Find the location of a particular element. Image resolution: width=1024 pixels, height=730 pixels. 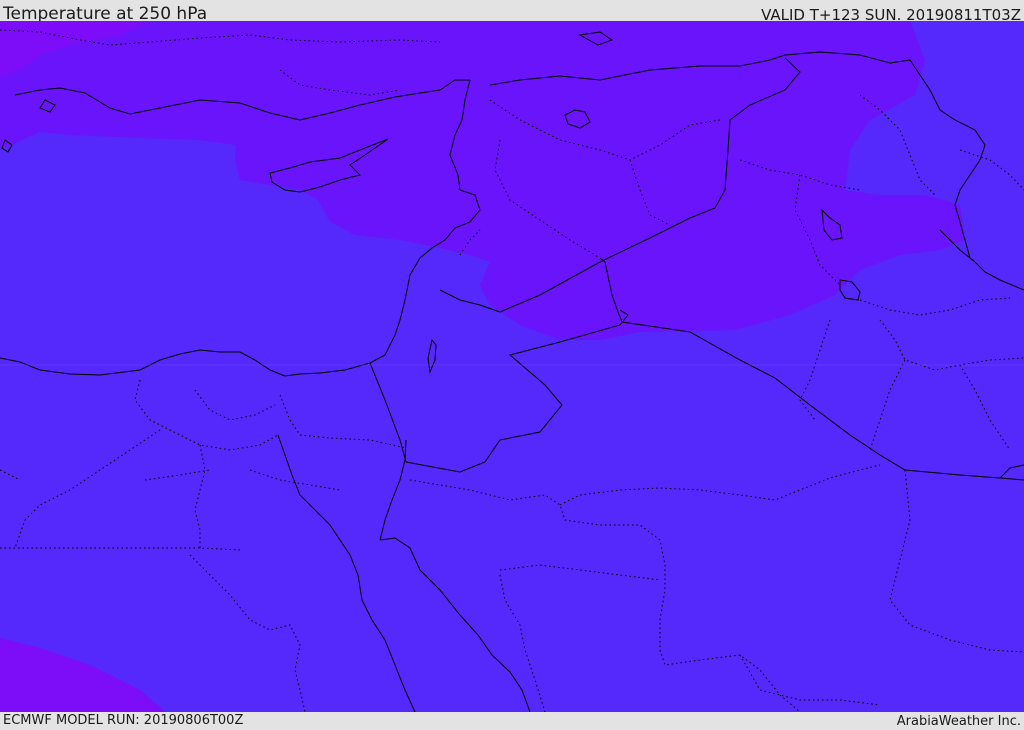

model-run-label: ECMWF MODEL RUN: 20190806T00Z is located at coordinates (123, 720).